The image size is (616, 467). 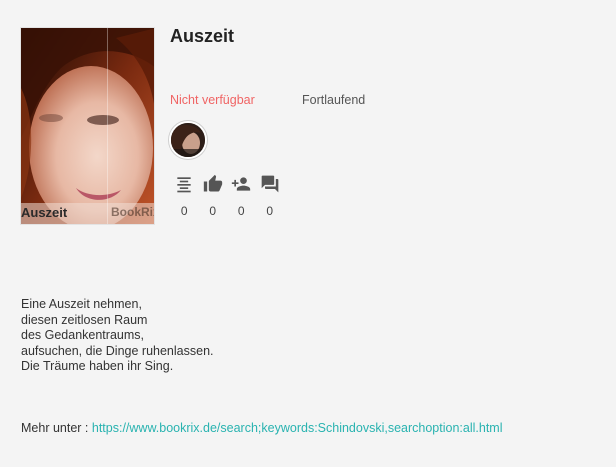 I want to click on cover-title-text: Auszeit, so click(x=44, y=212).